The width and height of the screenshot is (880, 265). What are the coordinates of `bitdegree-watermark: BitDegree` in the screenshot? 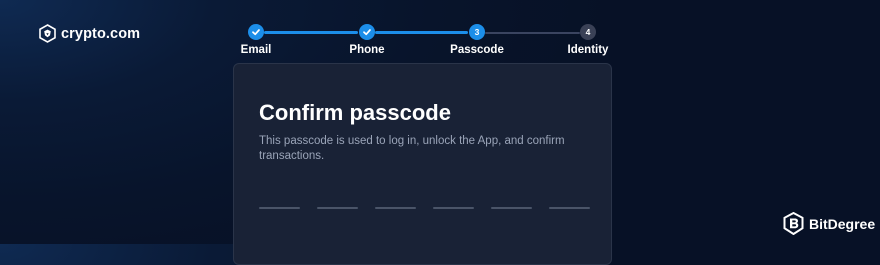 It's located at (829, 223).